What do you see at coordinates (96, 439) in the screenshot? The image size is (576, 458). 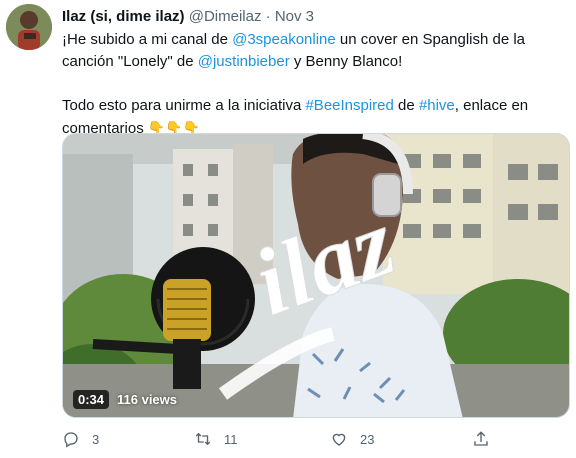 I see `reply-count: 3` at bounding box center [96, 439].